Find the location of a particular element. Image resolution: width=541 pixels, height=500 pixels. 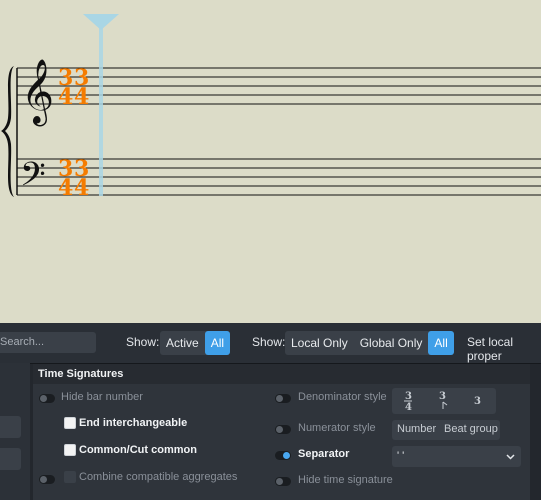

numerator-style-label: Numerator style is located at coordinates (337, 428).